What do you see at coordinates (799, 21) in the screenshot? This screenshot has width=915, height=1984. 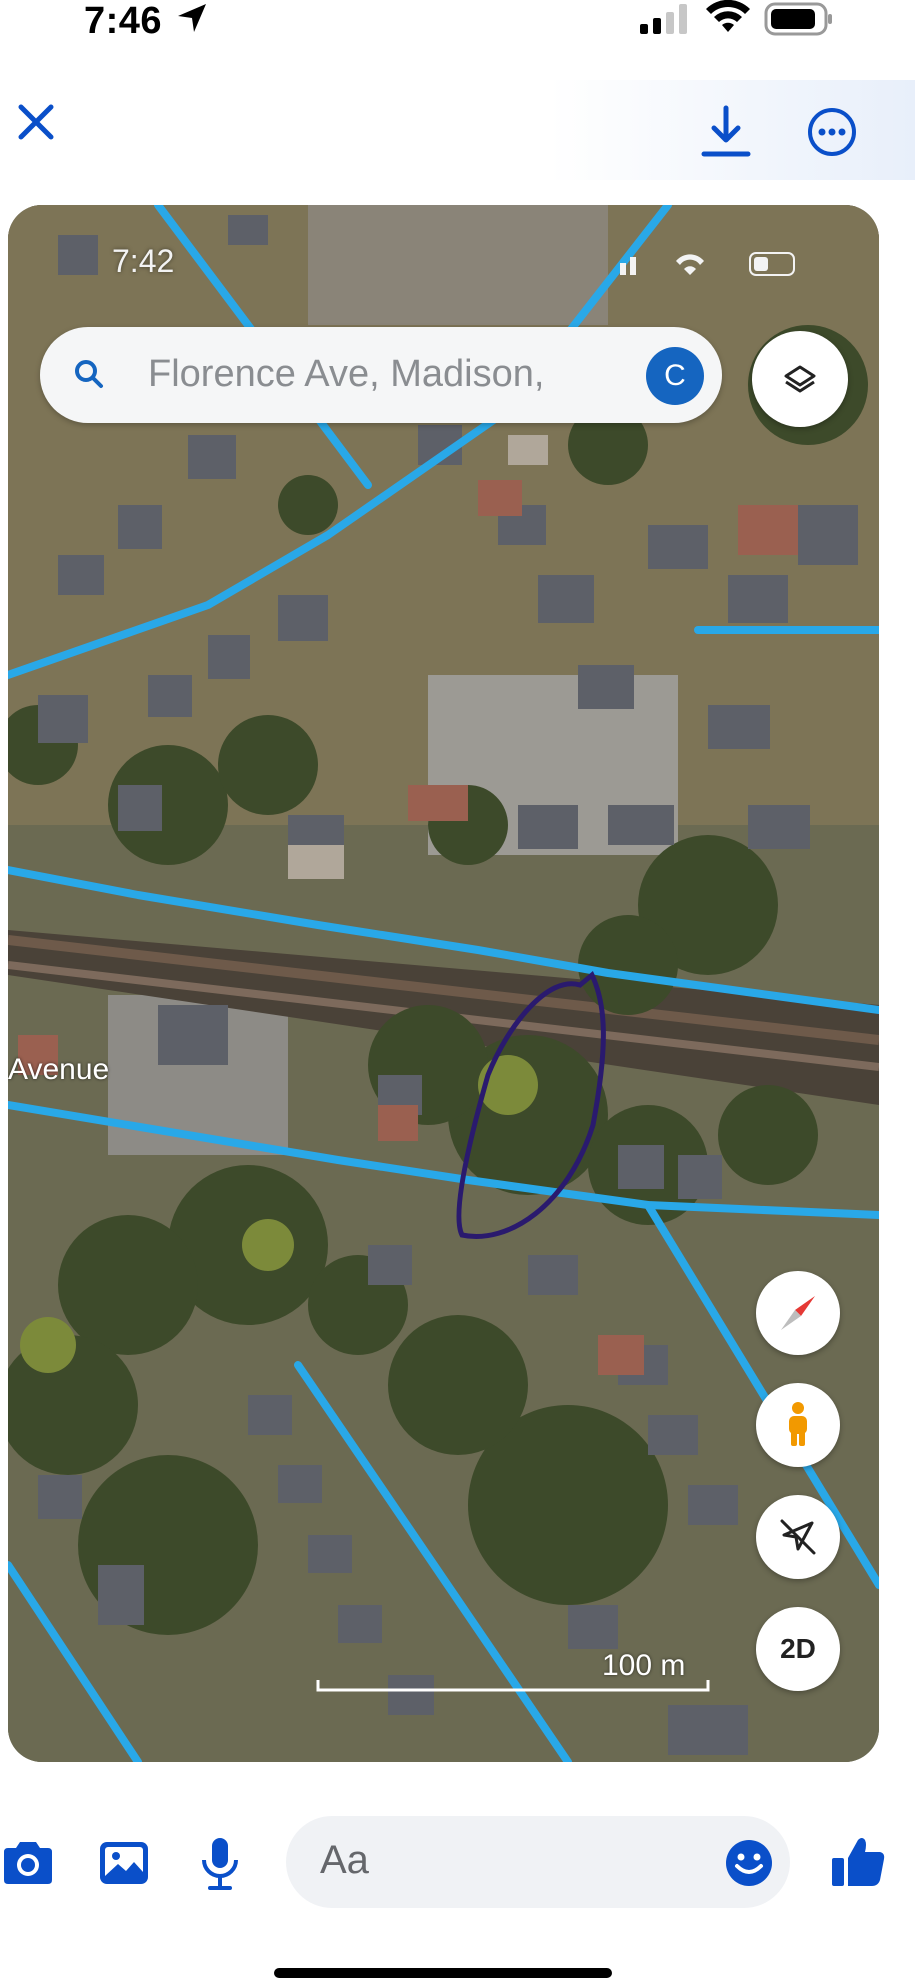 I see `battery-icon` at bounding box center [799, 21].